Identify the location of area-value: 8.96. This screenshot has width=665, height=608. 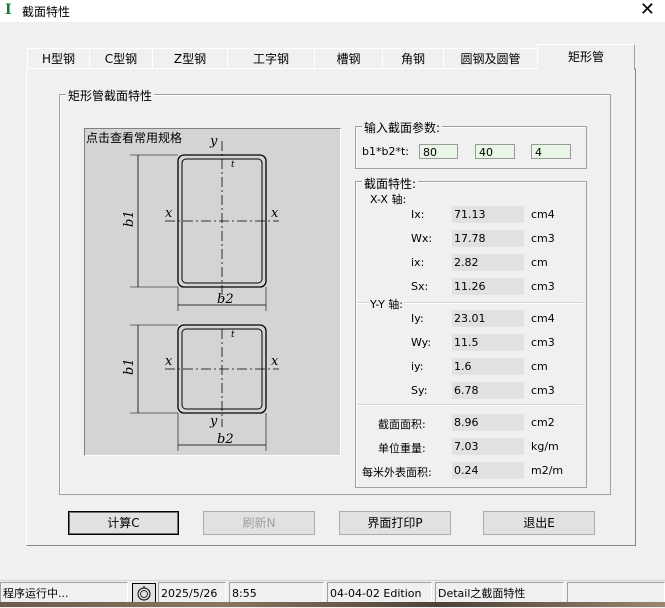
(488, 422).